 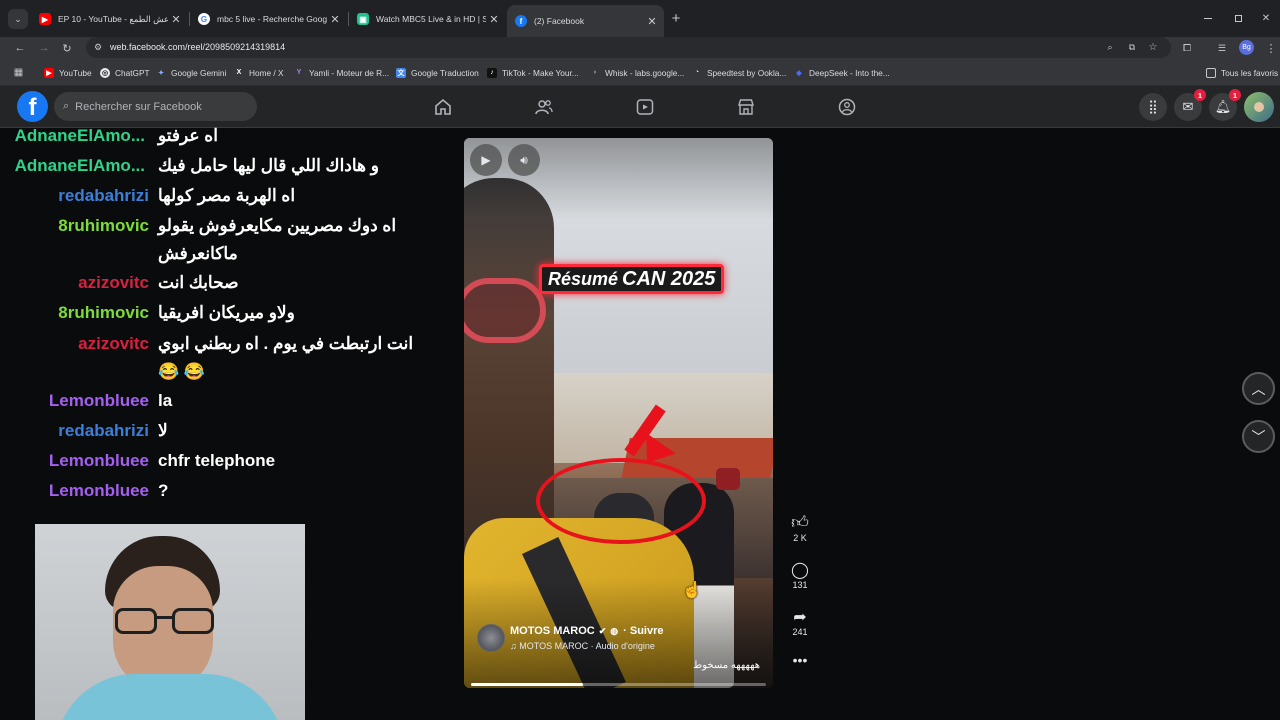 What do you see at coordinates (443, 107) in the screenshot?
I see `home-icon` at bounding box center [443, 107].